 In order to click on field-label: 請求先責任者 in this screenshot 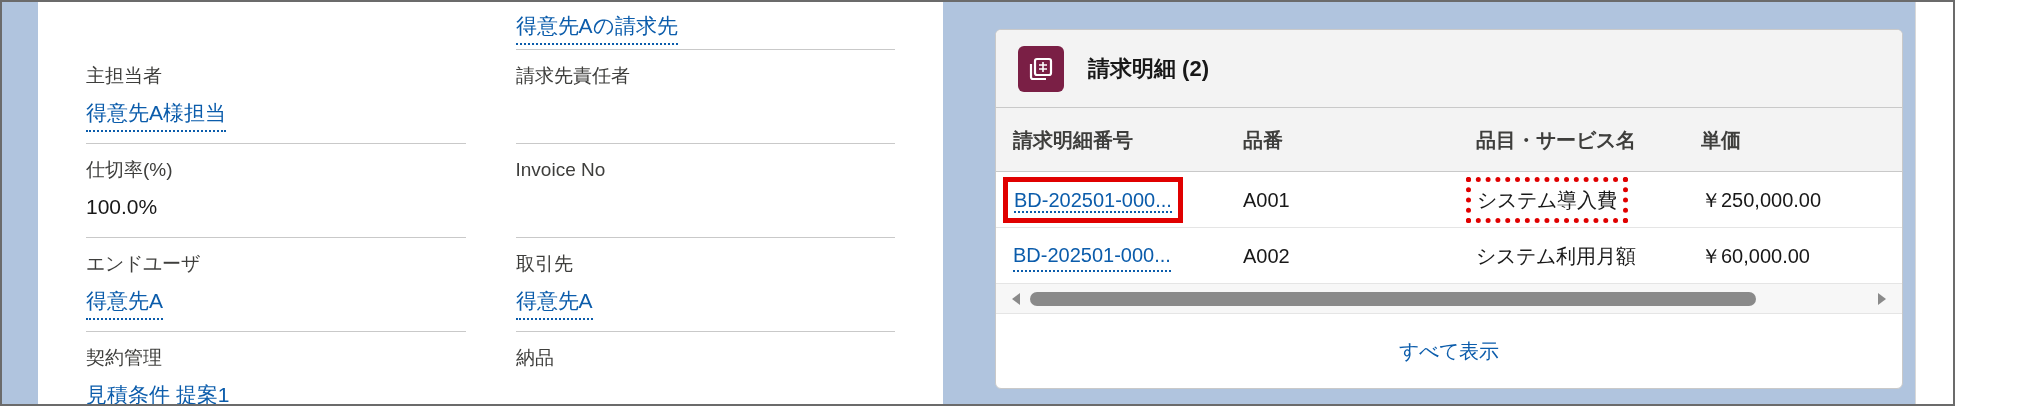, I will do `click(572, 76)`.